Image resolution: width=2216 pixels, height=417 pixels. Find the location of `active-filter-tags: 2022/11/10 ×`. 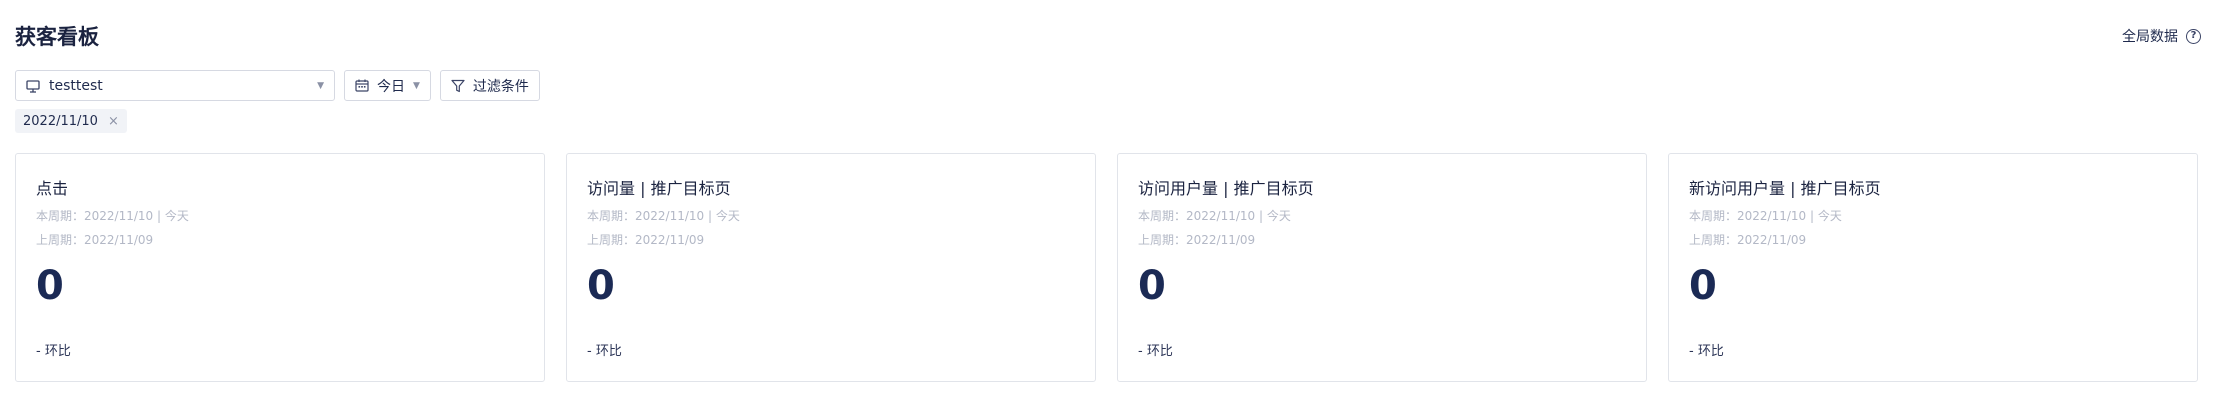

active-filter-tags: 2022/11/10 × is located at coordinates (71, 121).